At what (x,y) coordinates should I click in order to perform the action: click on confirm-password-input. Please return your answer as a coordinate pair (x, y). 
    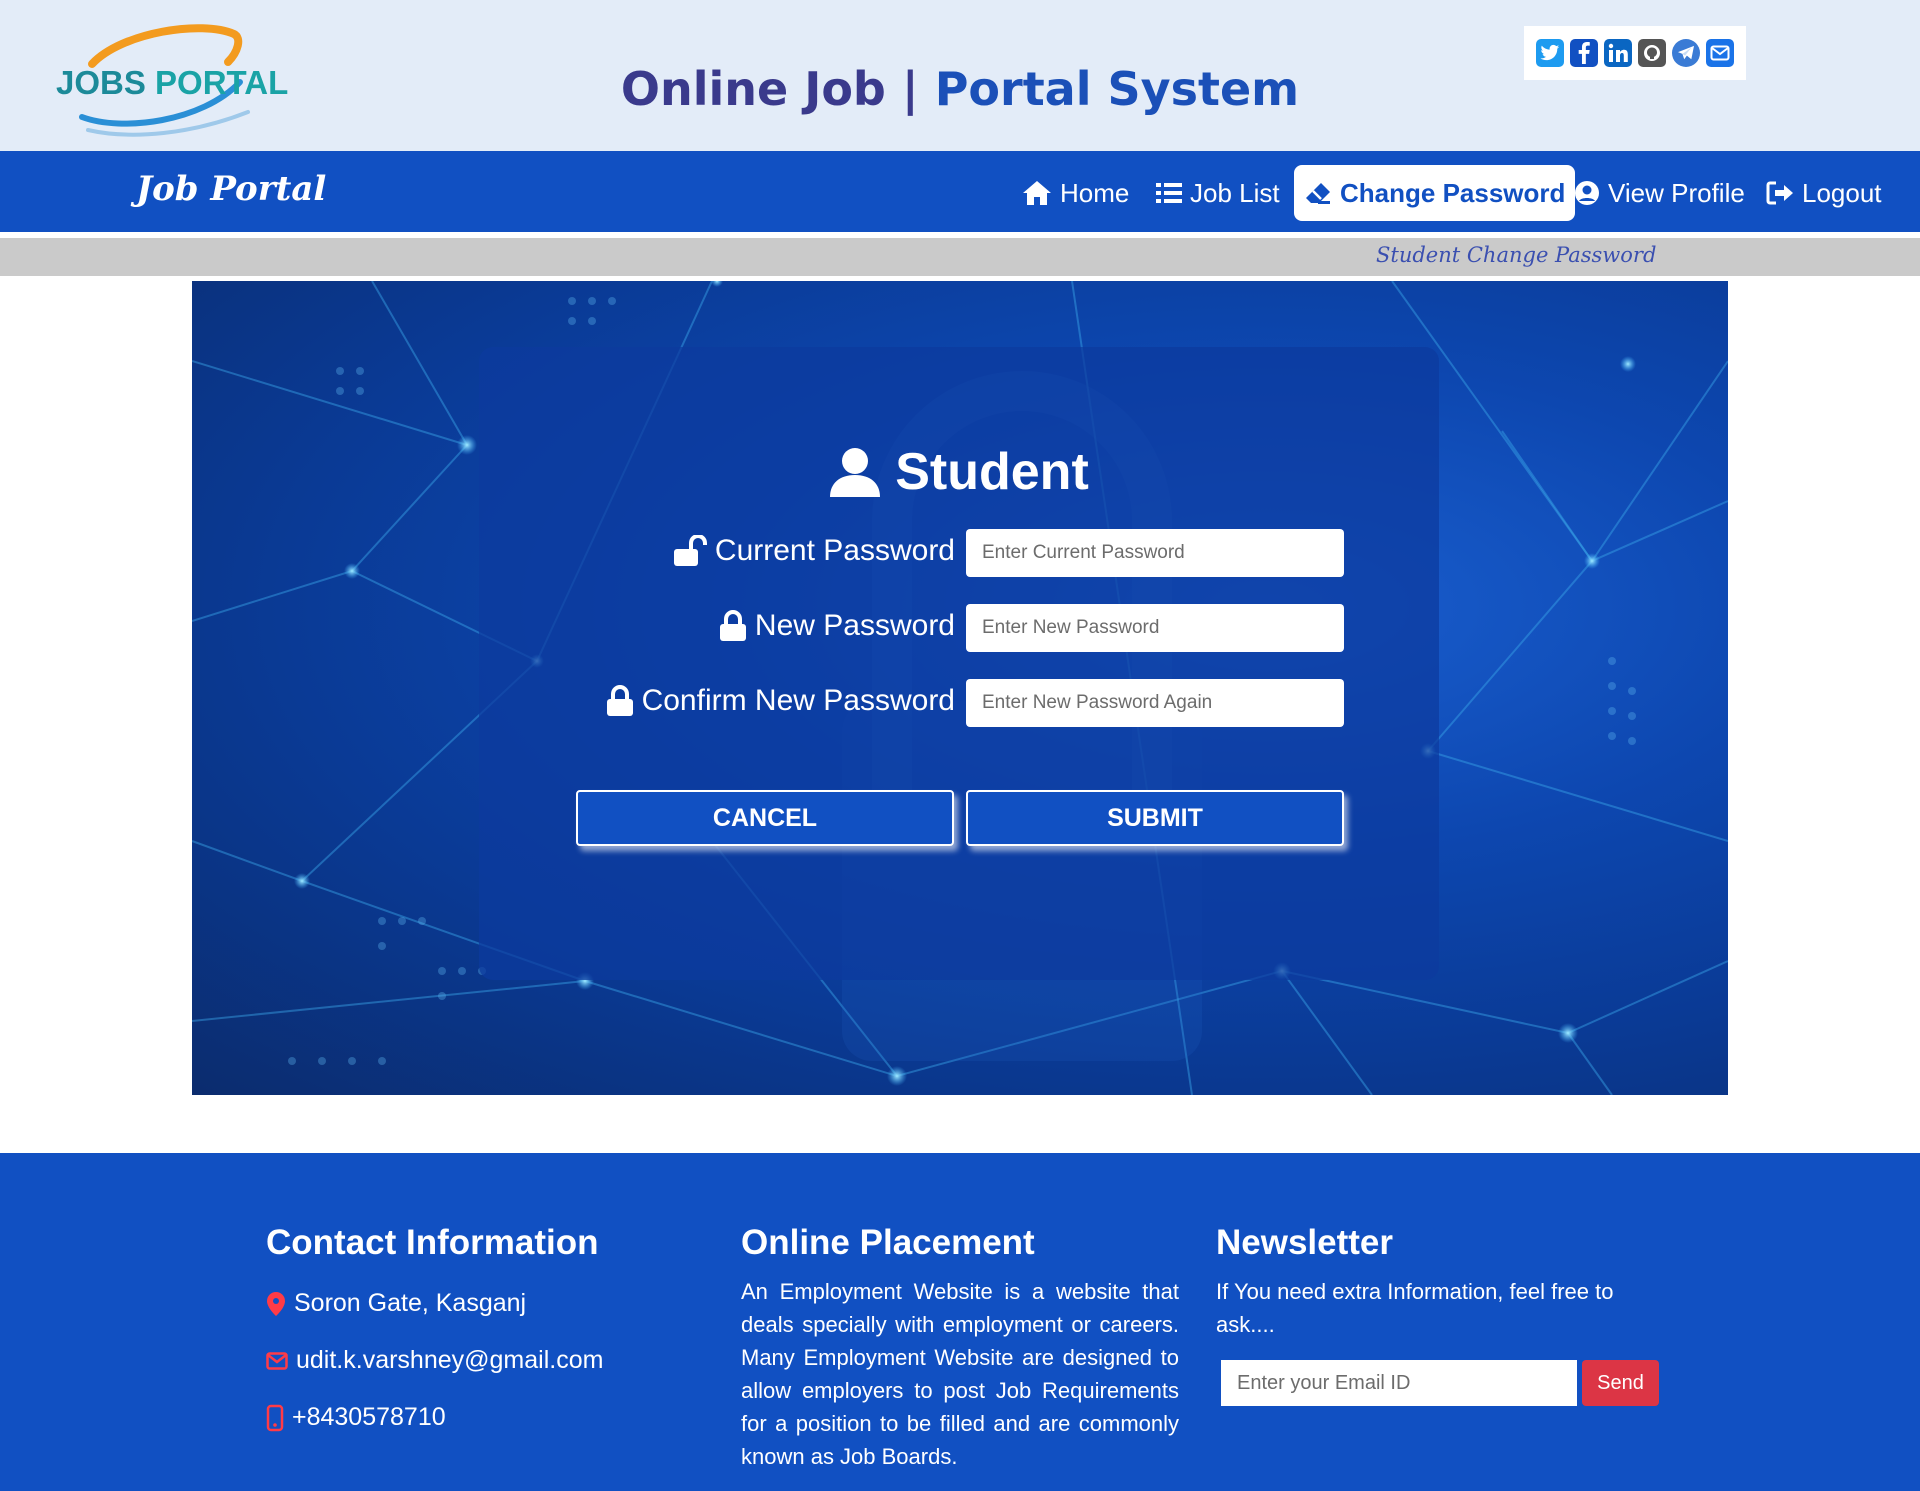
    Looking at the image, I should click on (1155, 703).